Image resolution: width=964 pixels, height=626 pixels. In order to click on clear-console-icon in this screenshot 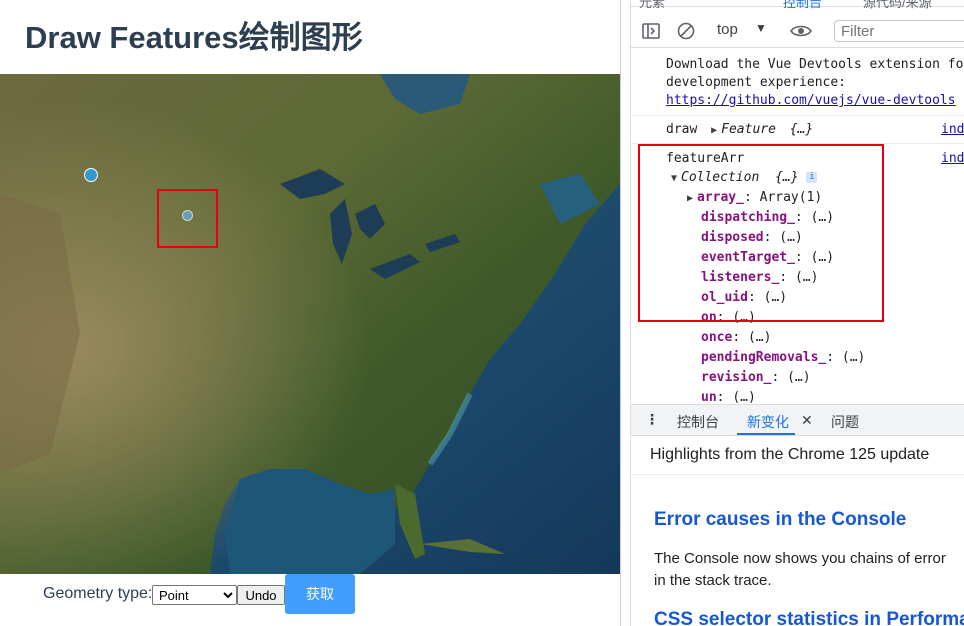, I will do `click(686, 31)`.